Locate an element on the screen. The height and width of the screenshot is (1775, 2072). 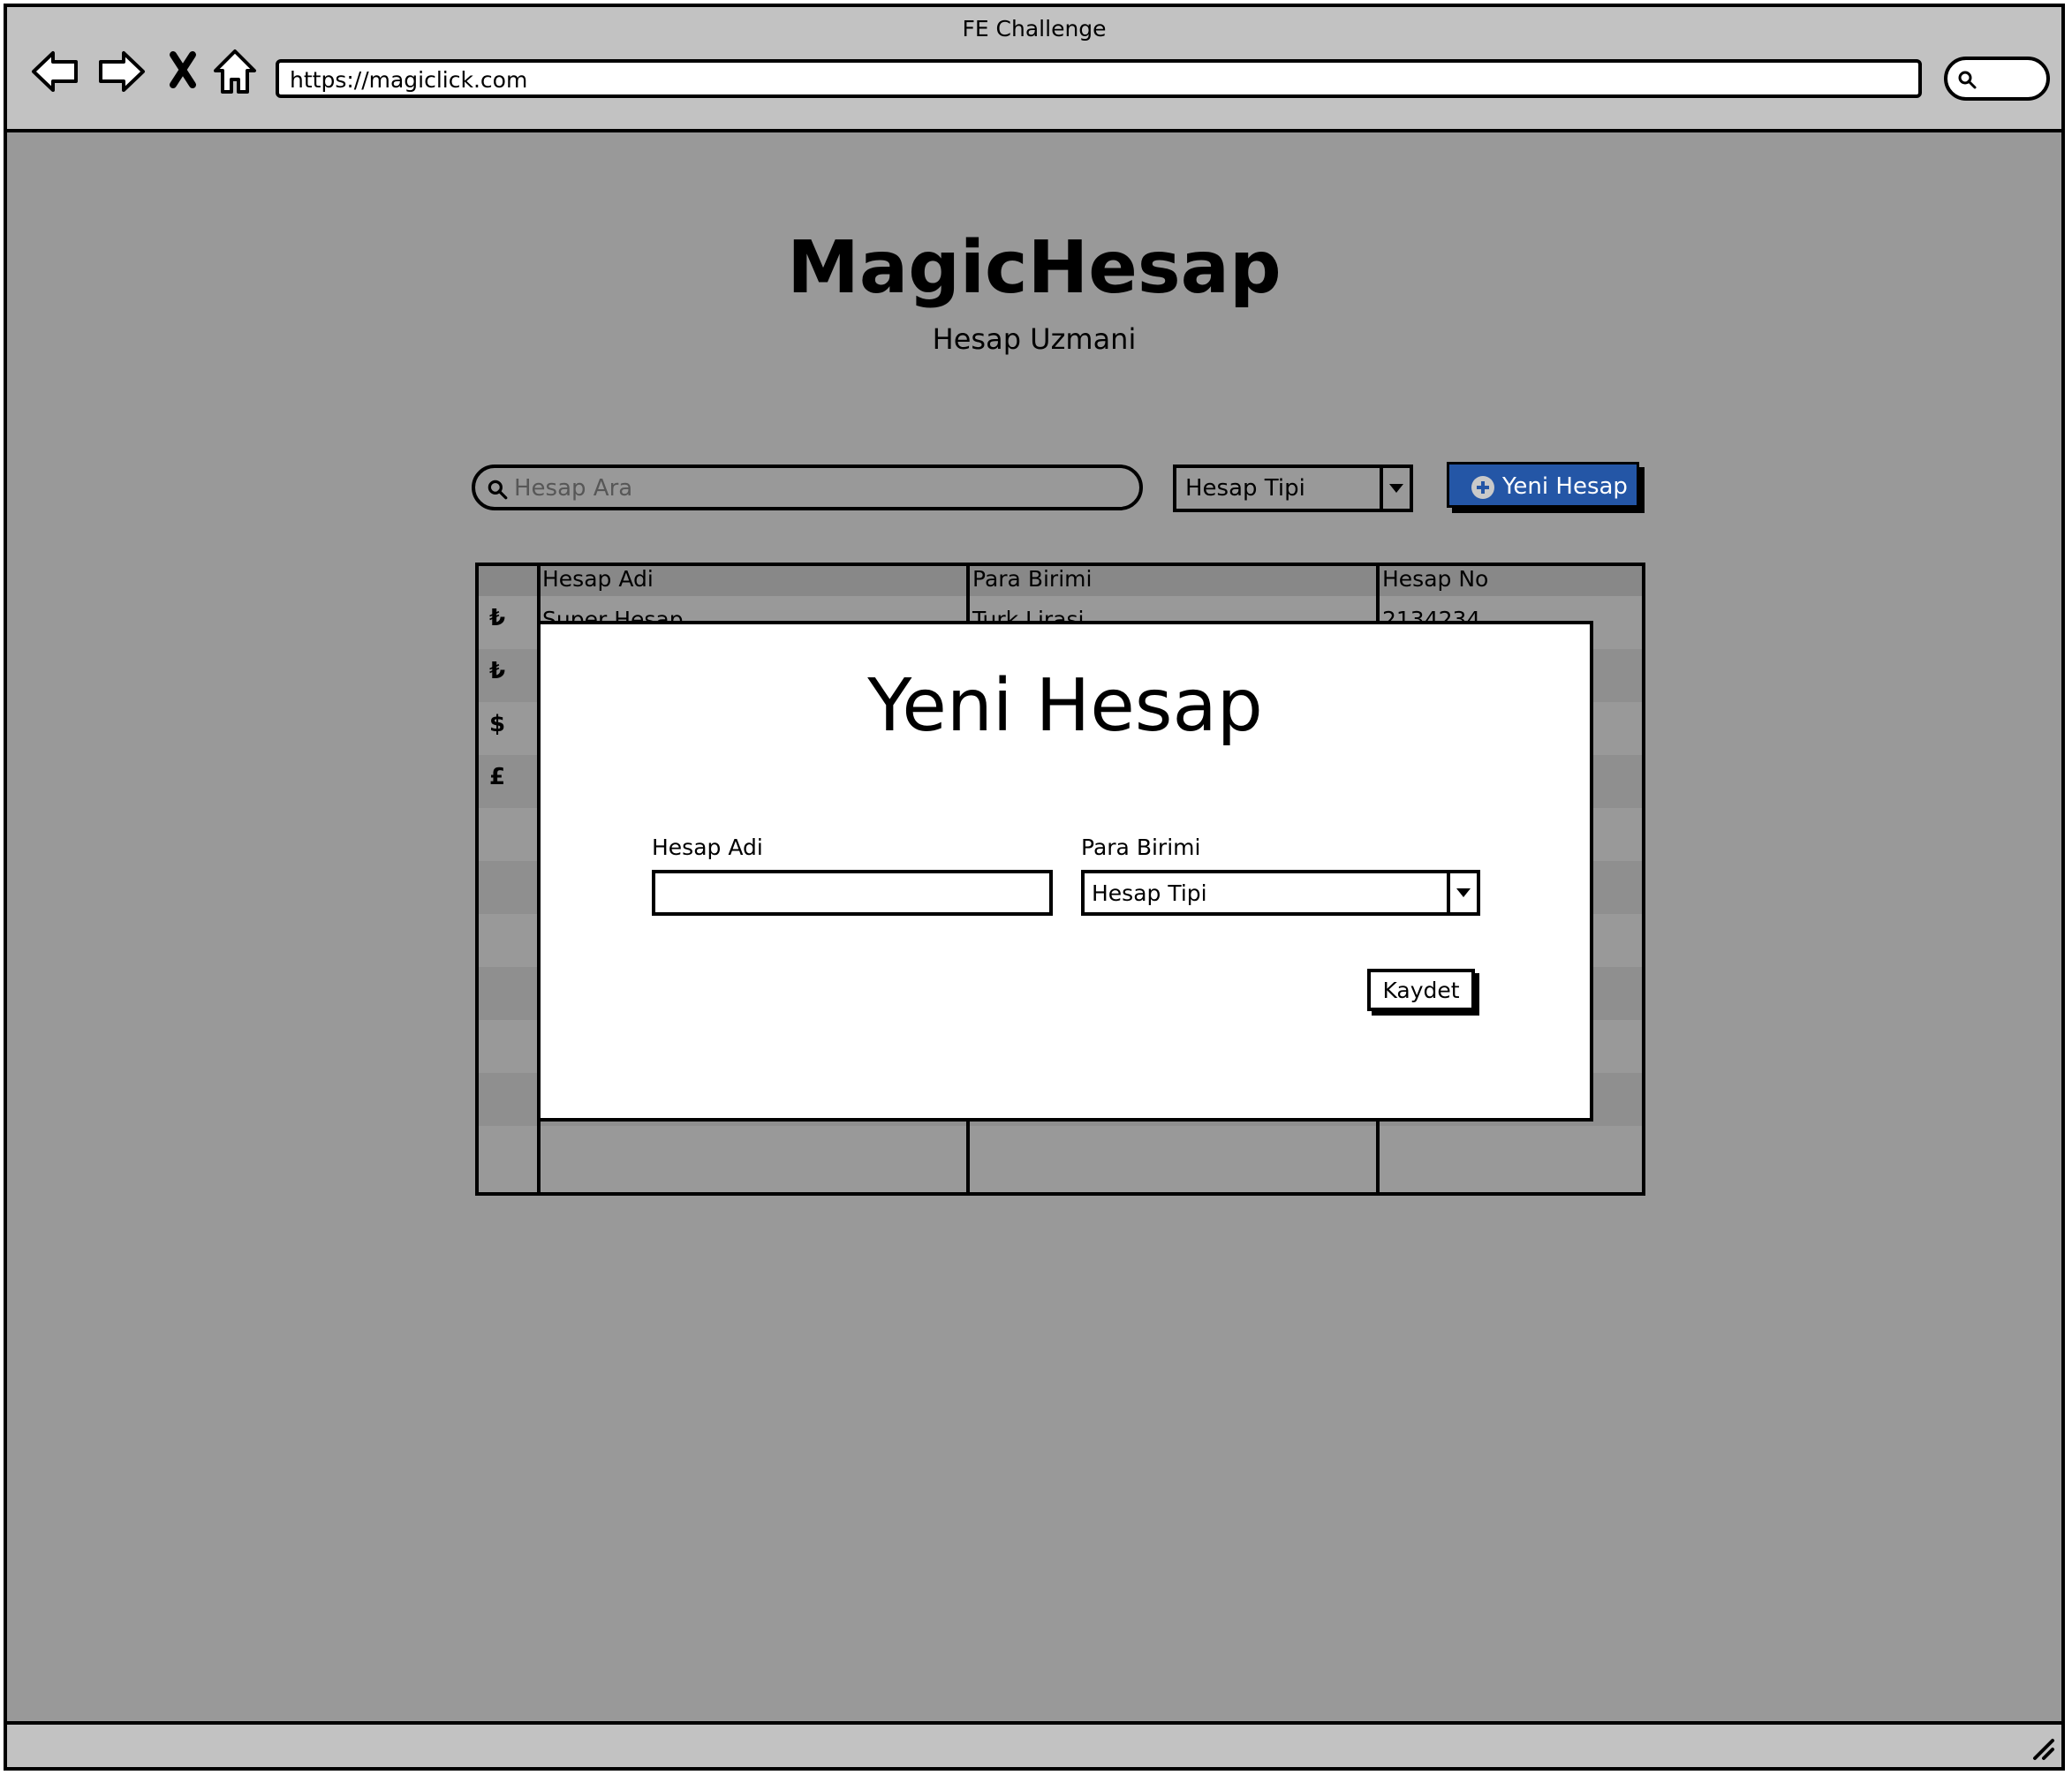
url-text: https://magiclick.com is located at coordinates (409, 80).